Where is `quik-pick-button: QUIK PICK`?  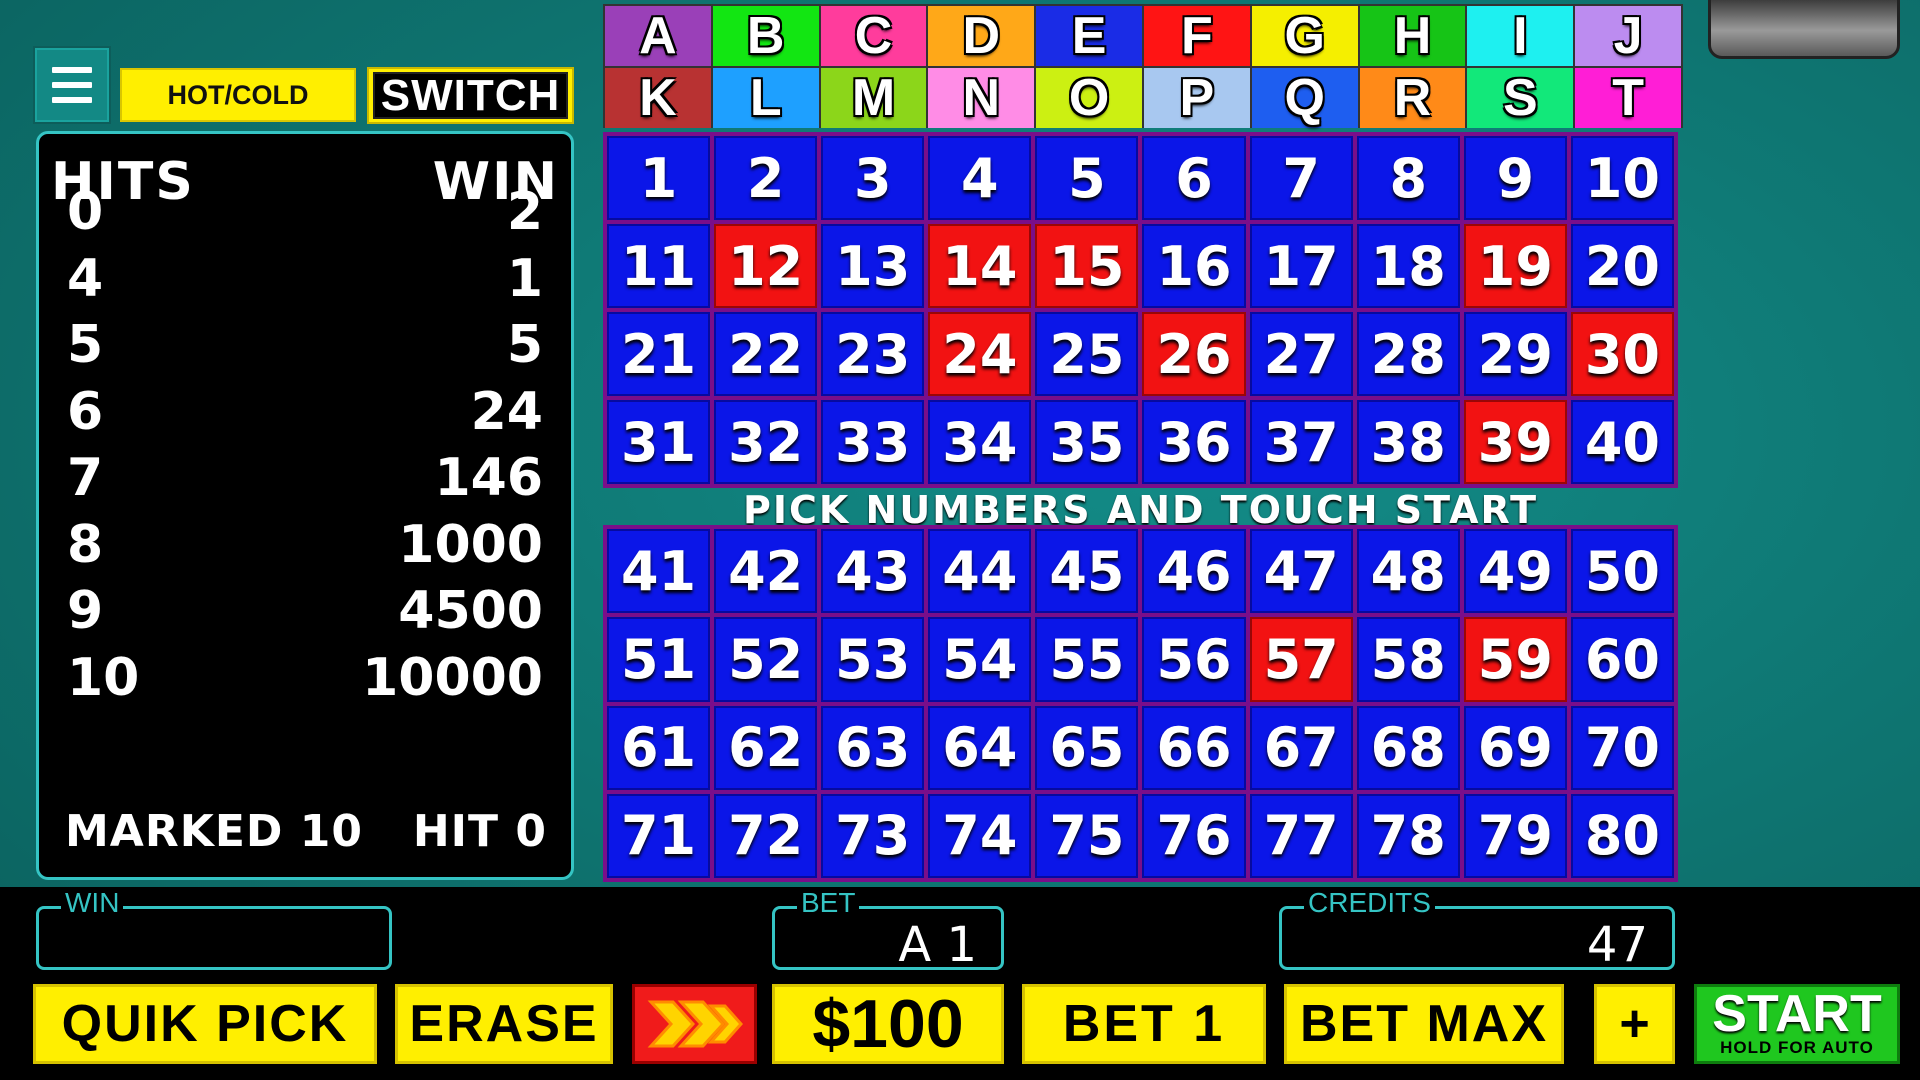
quik-pick-button: QUIK PICK is located at coordinates (205, 1024).